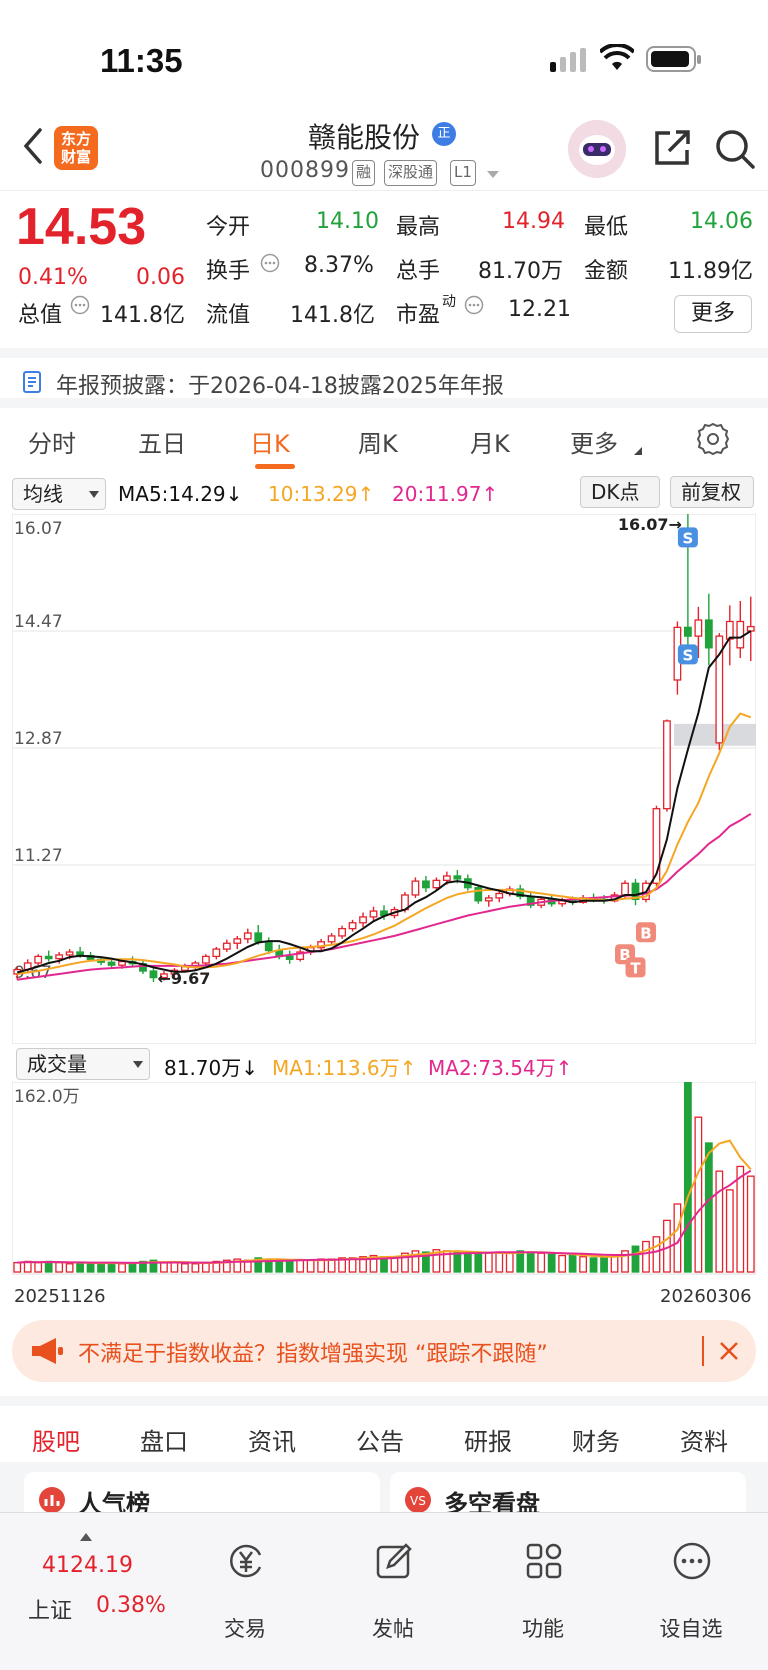  What do you see at coordinates (83, 1064) in the screenshot?
I see `volume-indicator-select: 成交量` at bounding box center [83, 1064].